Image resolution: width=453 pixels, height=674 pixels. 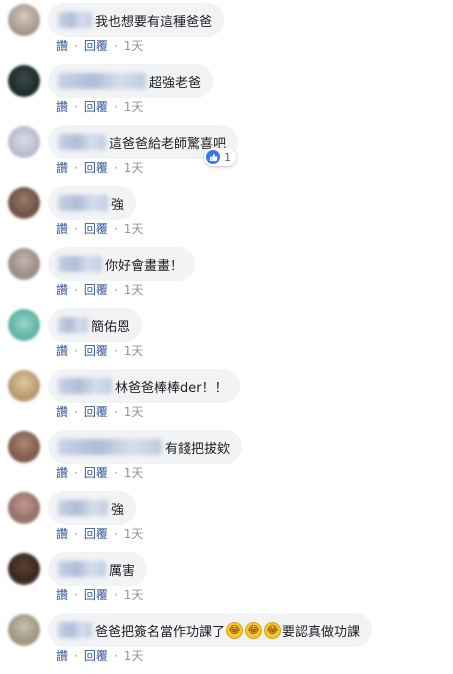 I want to click on comment-text: 厲害, so click(x=122, y=571).